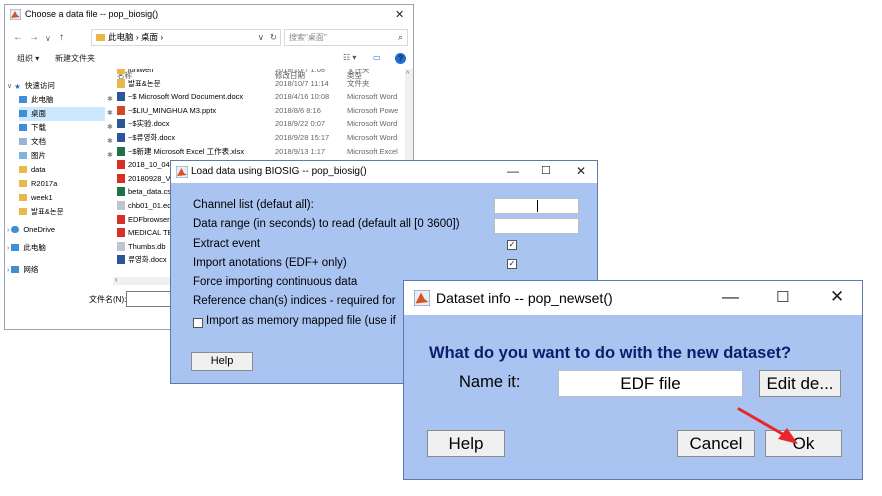 This screenshot has height=496, width=882. I want to click on import-annotations-checkbox: ✓, so click(512, 264).